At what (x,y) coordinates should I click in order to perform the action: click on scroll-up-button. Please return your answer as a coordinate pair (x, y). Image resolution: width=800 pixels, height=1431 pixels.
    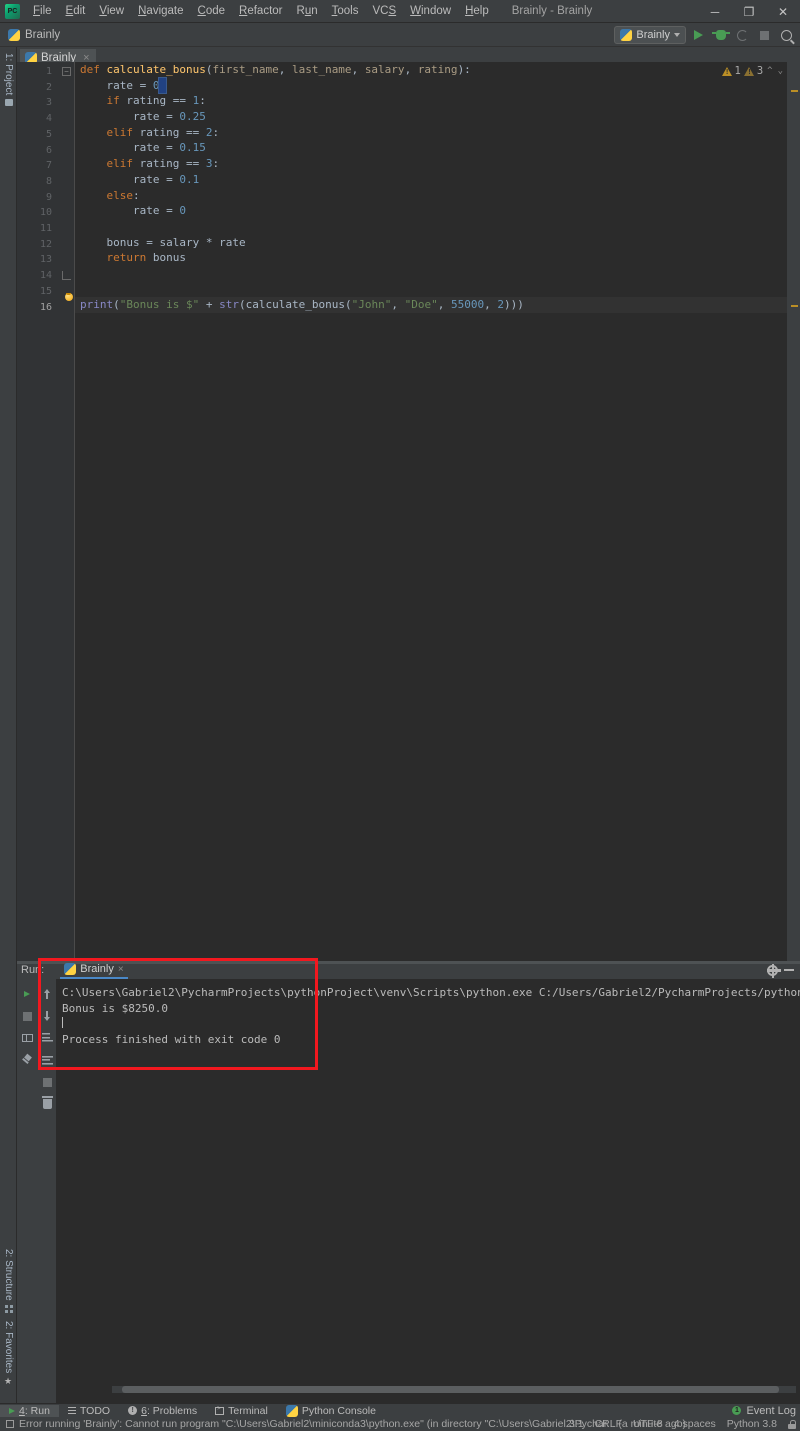
    Looking at the image, I should click on (47, 994).